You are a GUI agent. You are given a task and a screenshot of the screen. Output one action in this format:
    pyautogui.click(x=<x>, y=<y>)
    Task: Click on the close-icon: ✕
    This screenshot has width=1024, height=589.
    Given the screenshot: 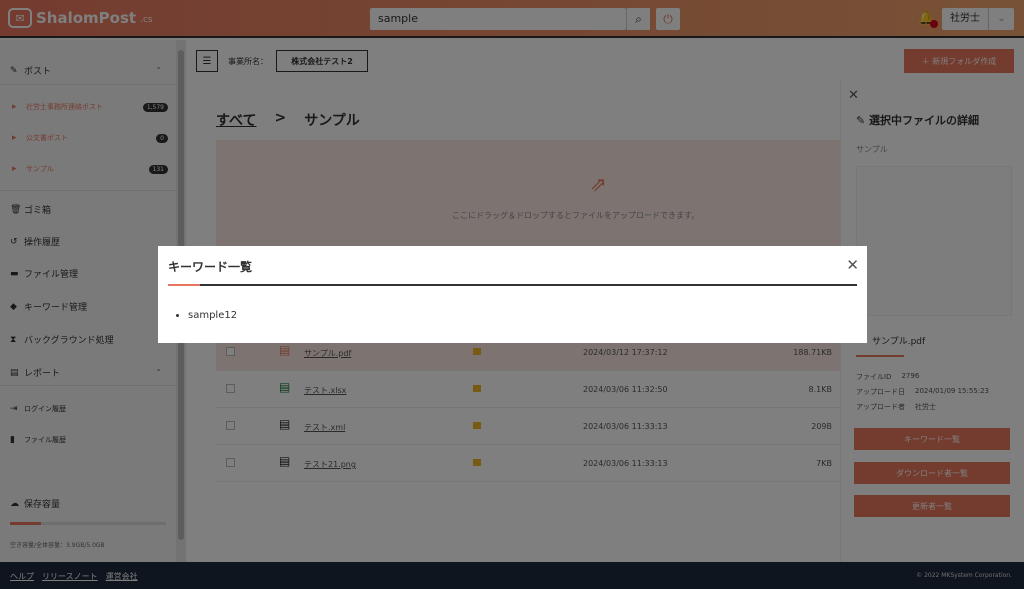 What is the action you would take?
    pyautogui.click(x=852, y=265)
    